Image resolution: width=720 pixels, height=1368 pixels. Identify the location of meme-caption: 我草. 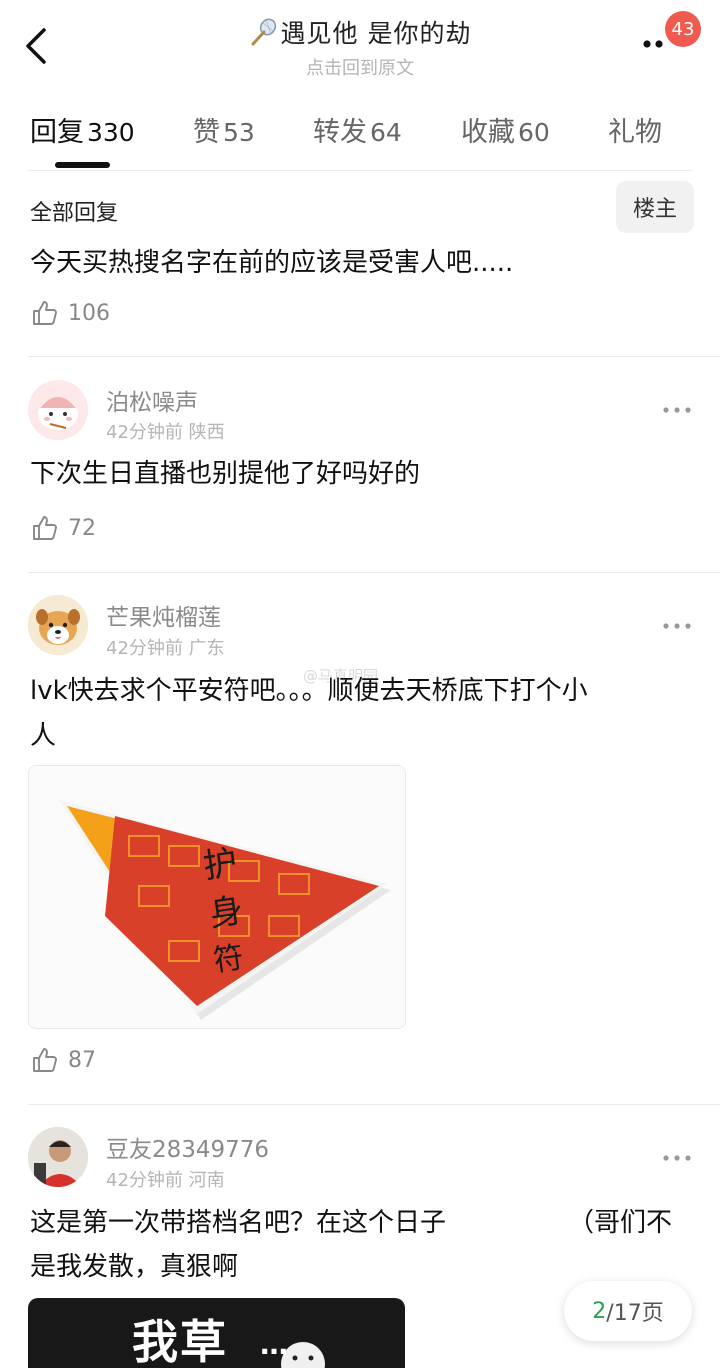
(180, 1341).